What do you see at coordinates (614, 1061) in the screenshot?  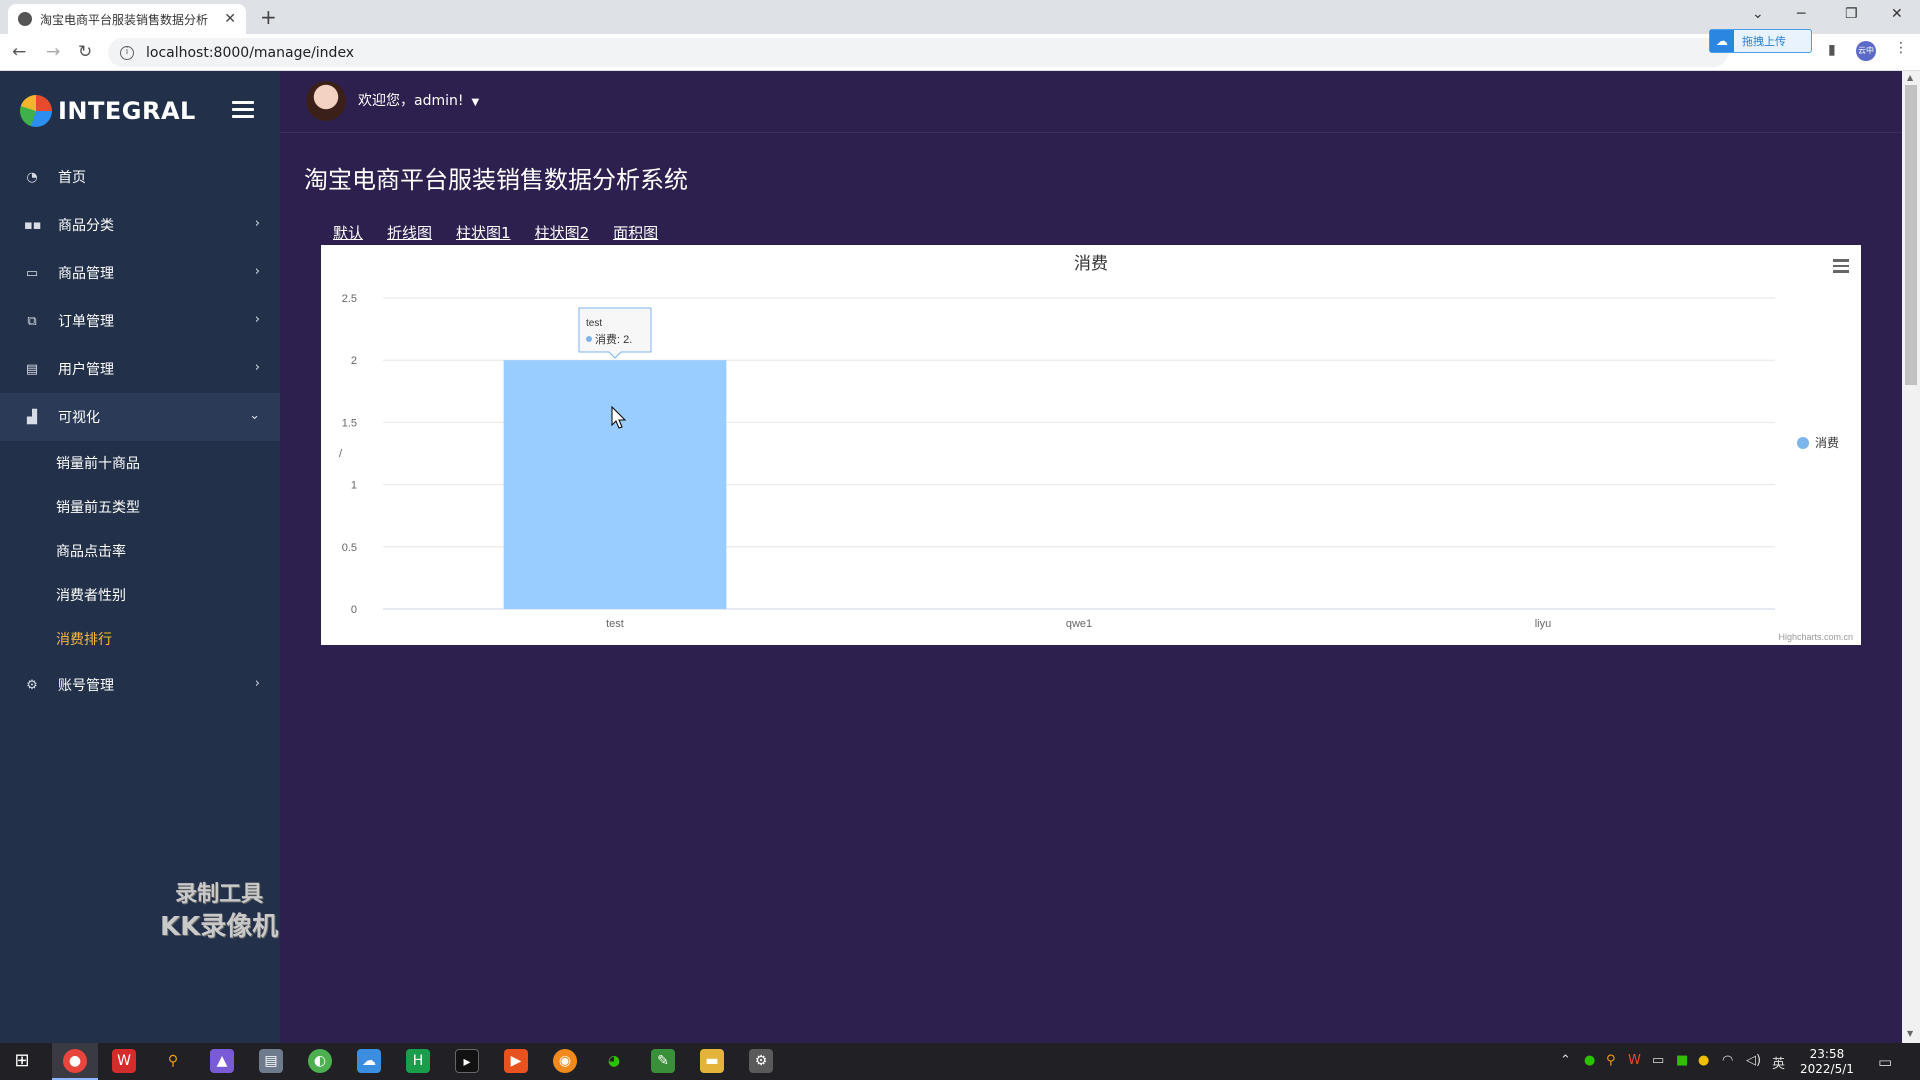 I see `wechat-icon: ◕` at bounding box center [614, 1061].